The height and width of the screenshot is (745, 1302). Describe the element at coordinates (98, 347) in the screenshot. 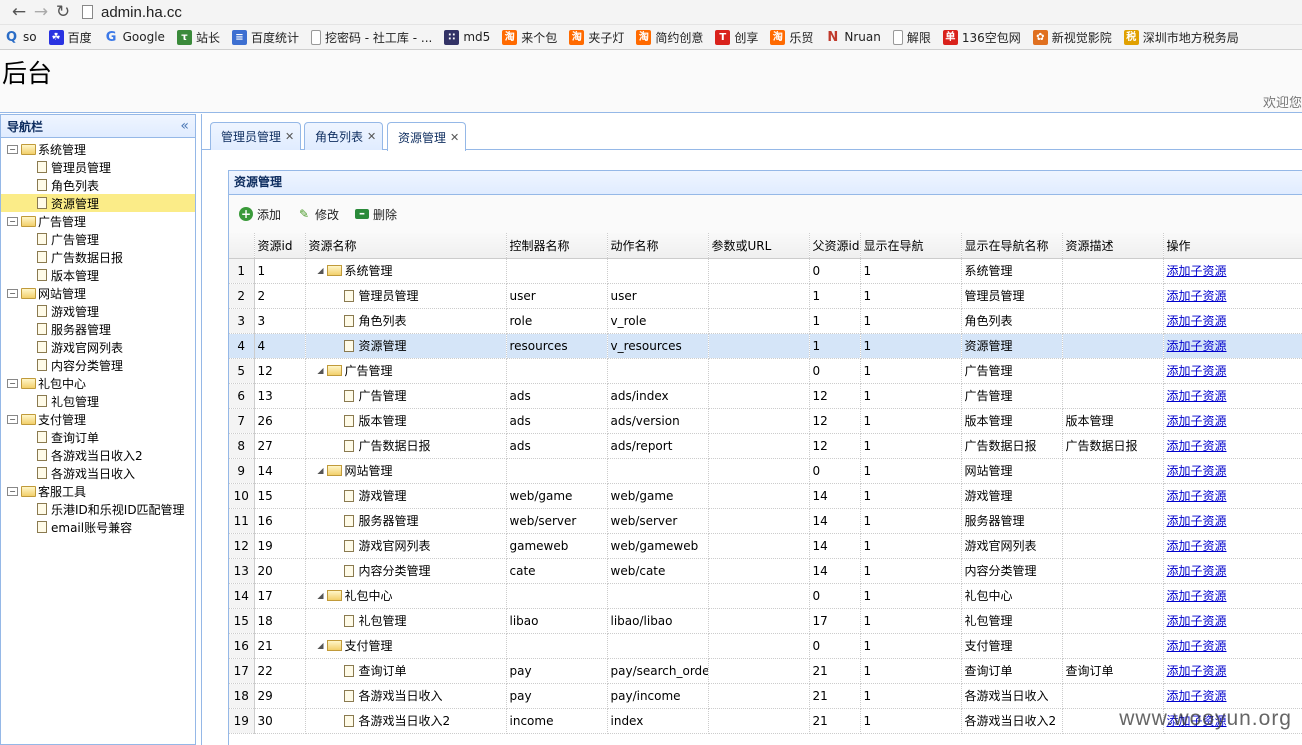

I see `nav-item: 游戏官网列表` at that location.